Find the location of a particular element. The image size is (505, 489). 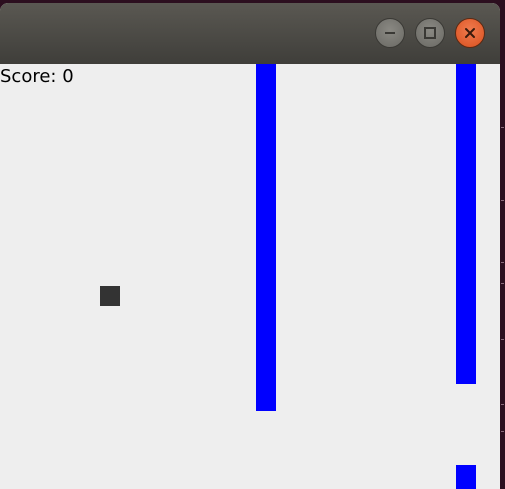

maximize-icon is located at coordinates (430, 33).